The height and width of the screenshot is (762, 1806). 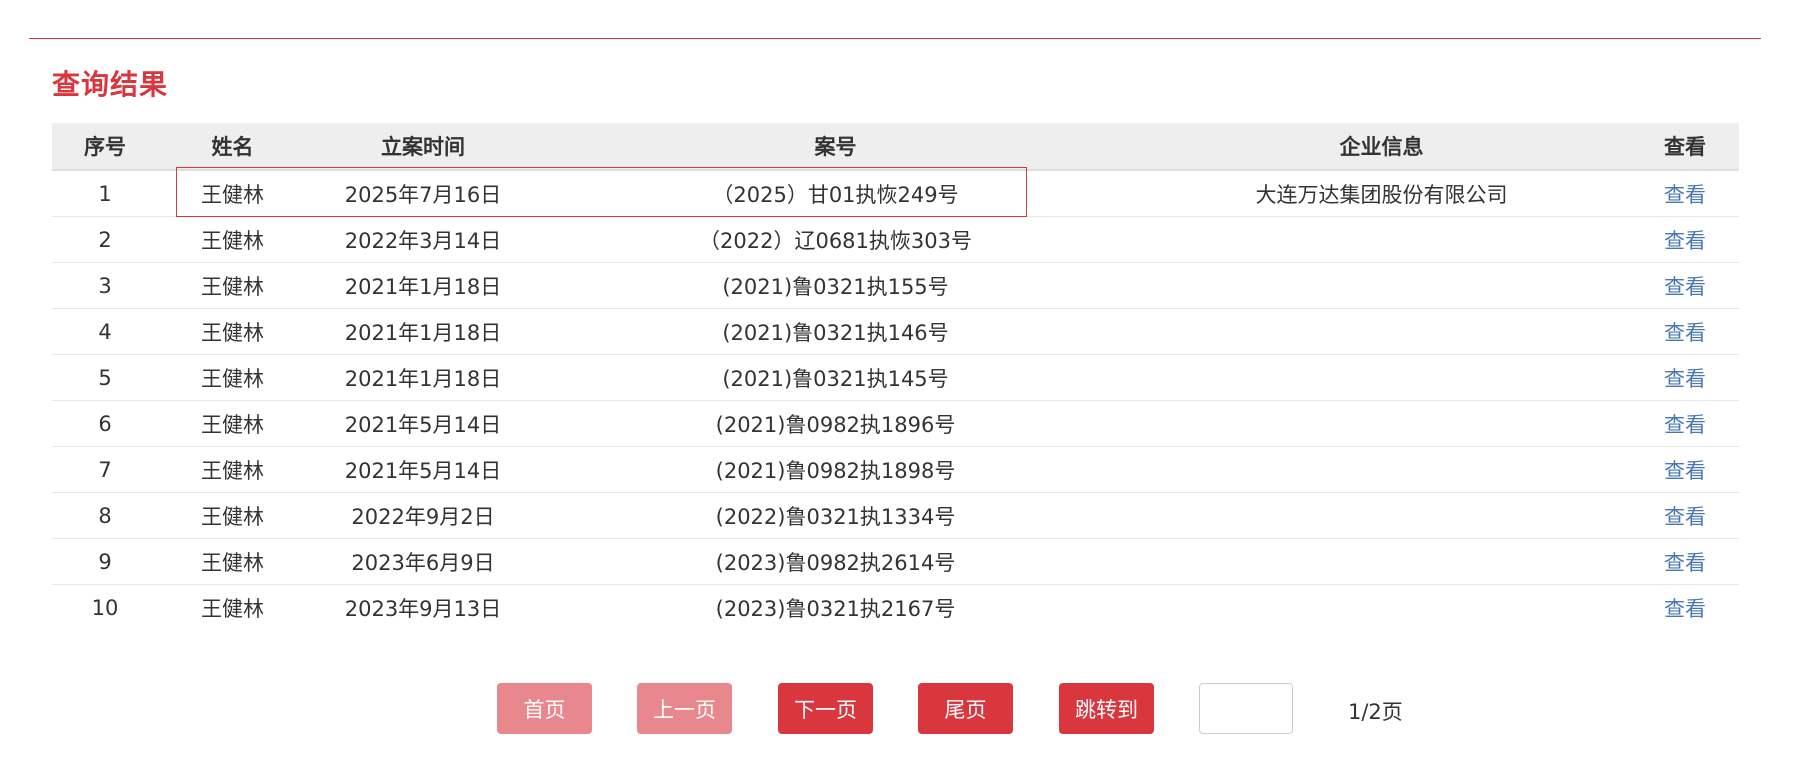 What do you see at coordinates (835, 515) in the screenshot?
I see `row-case-no: (2022)鲁0321执1334号` at bounding box center [835, 515].